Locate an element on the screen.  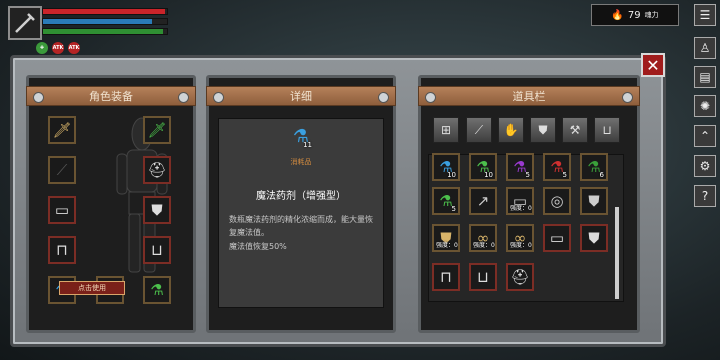
inv-slot: ▭ is located at coordinates (557, 238).